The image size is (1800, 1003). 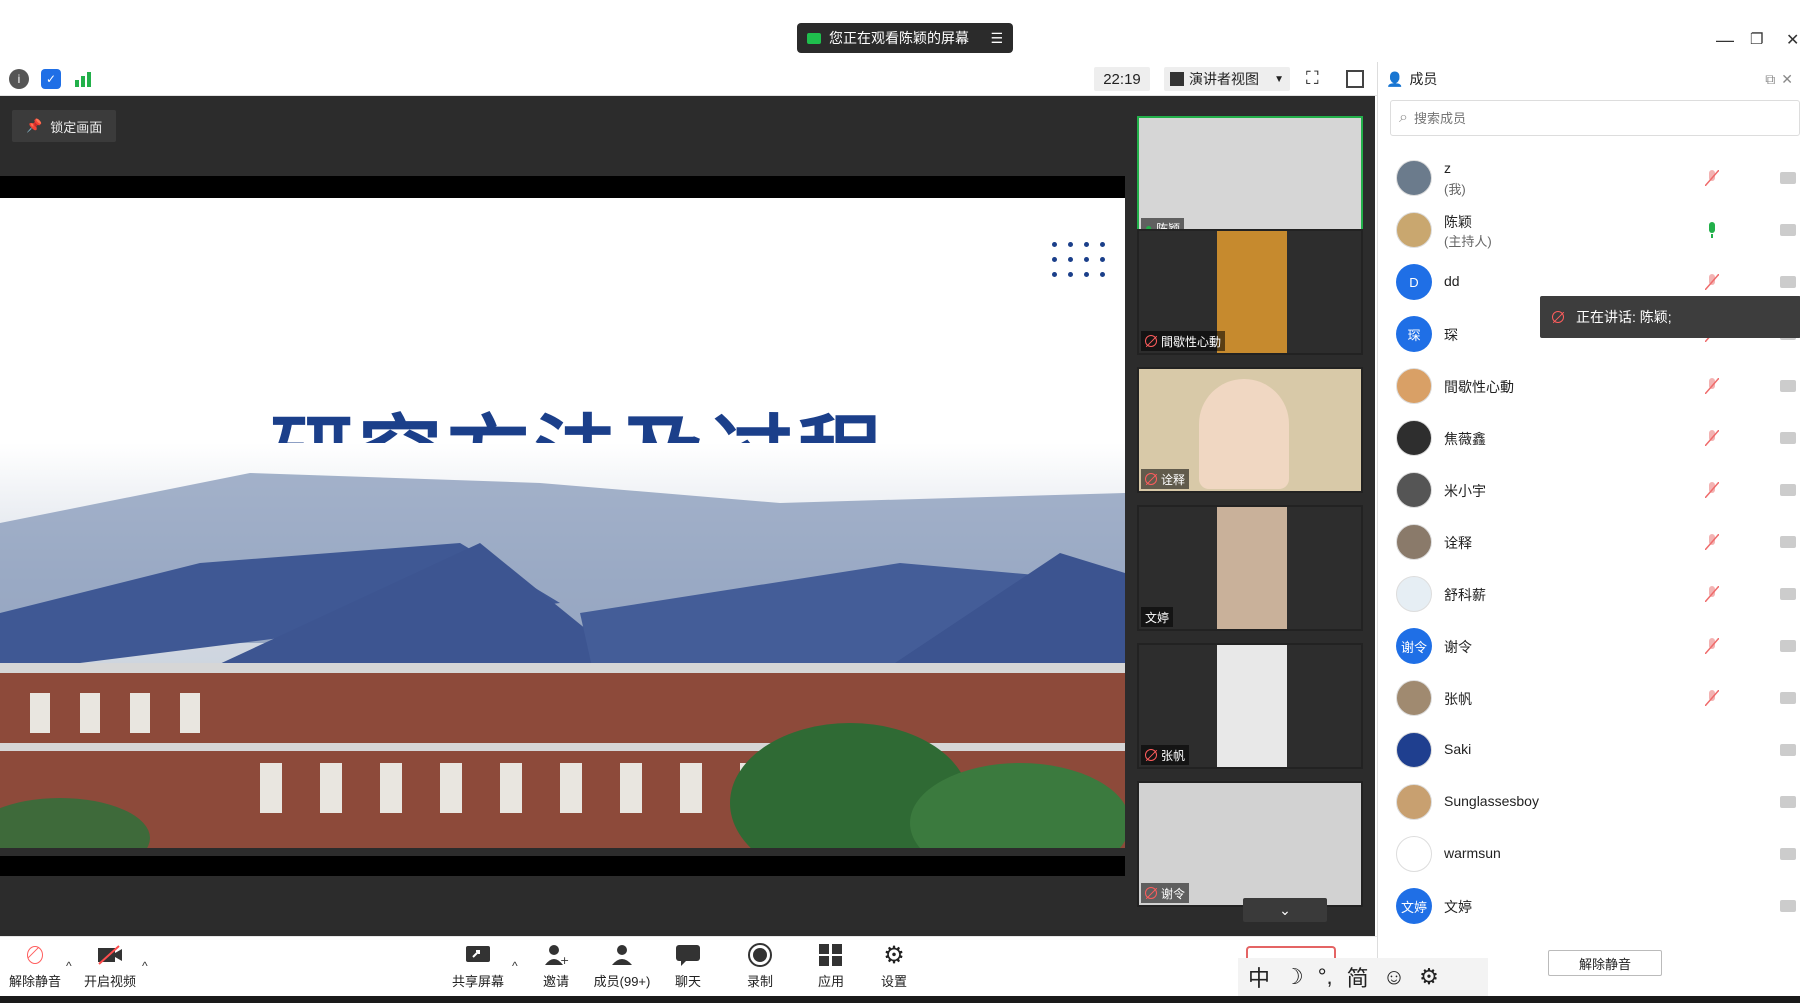 I want to click on fullscreen-icon: ⛶, so click(x=1312, y=78).